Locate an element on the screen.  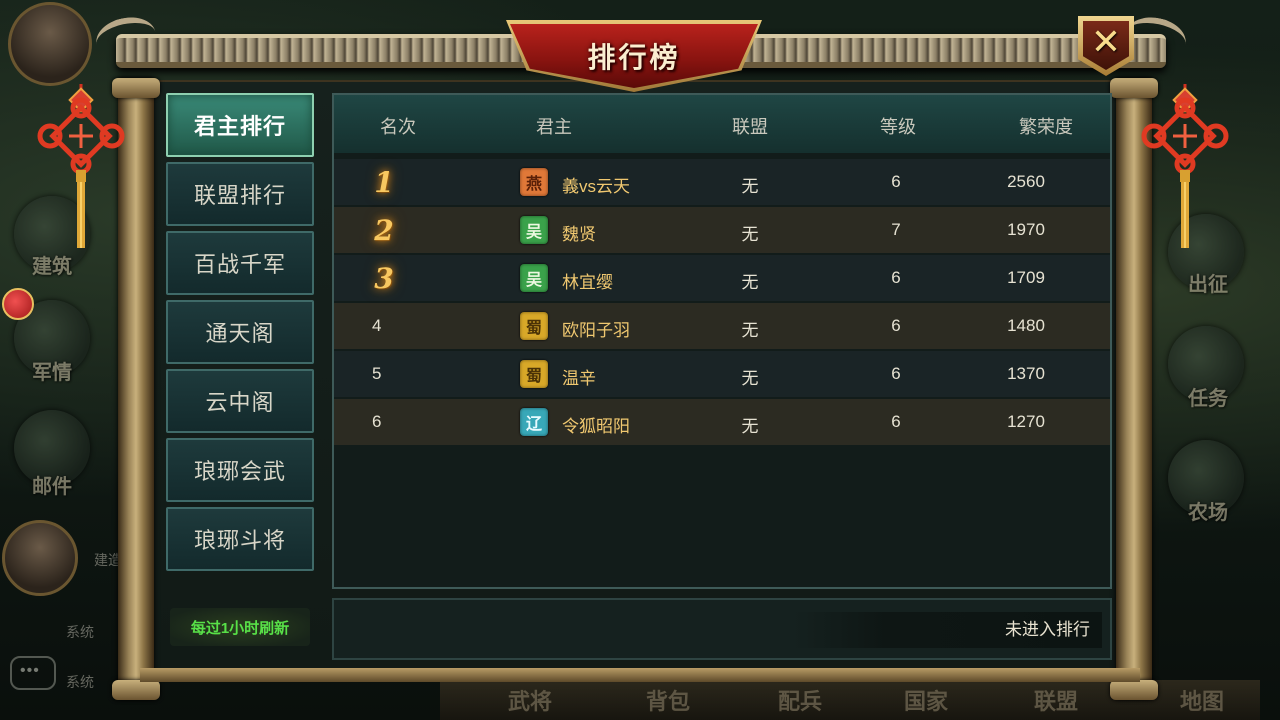
bg-label-quest: 任务 is located at coordinates (1208, 398).